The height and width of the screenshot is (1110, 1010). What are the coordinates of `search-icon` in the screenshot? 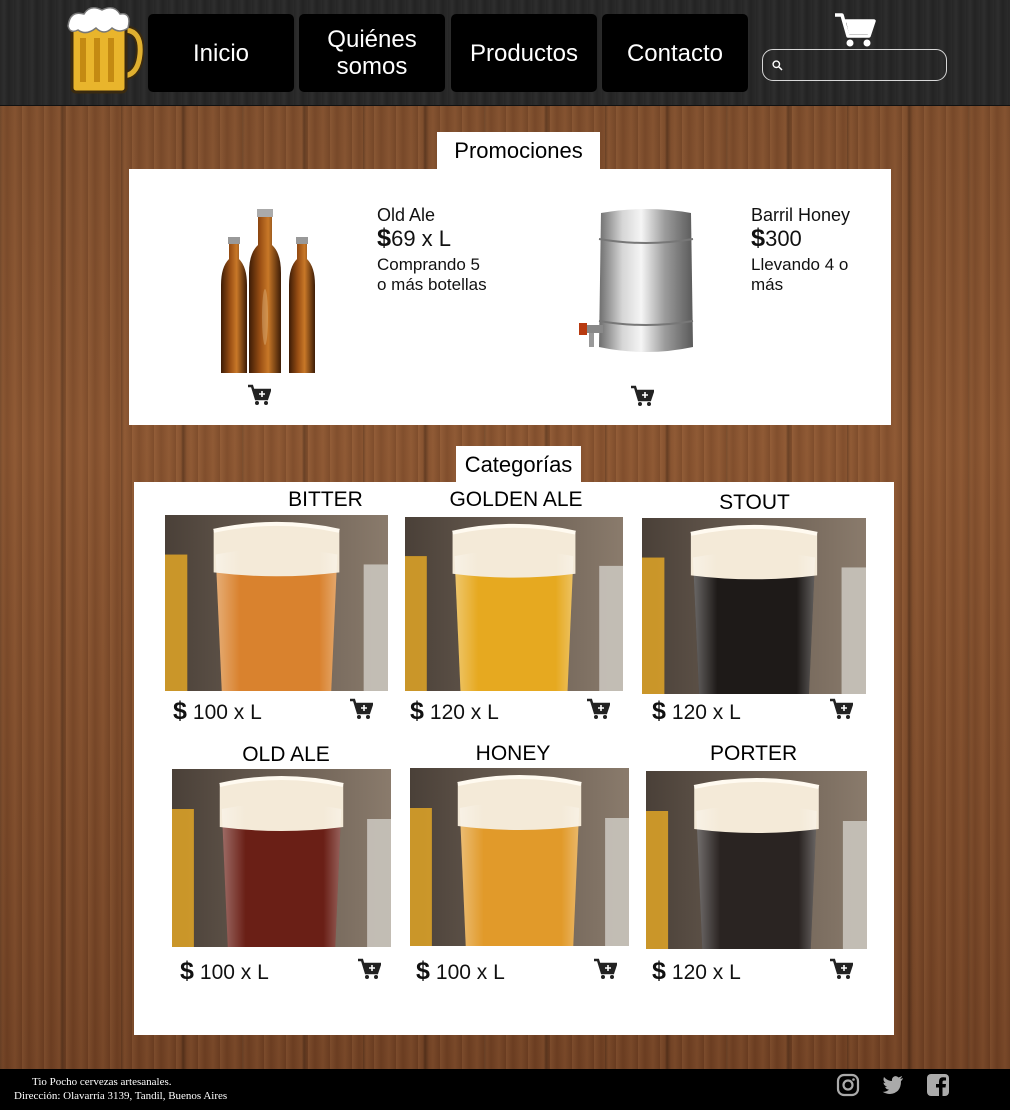 It's located at (777, 65).